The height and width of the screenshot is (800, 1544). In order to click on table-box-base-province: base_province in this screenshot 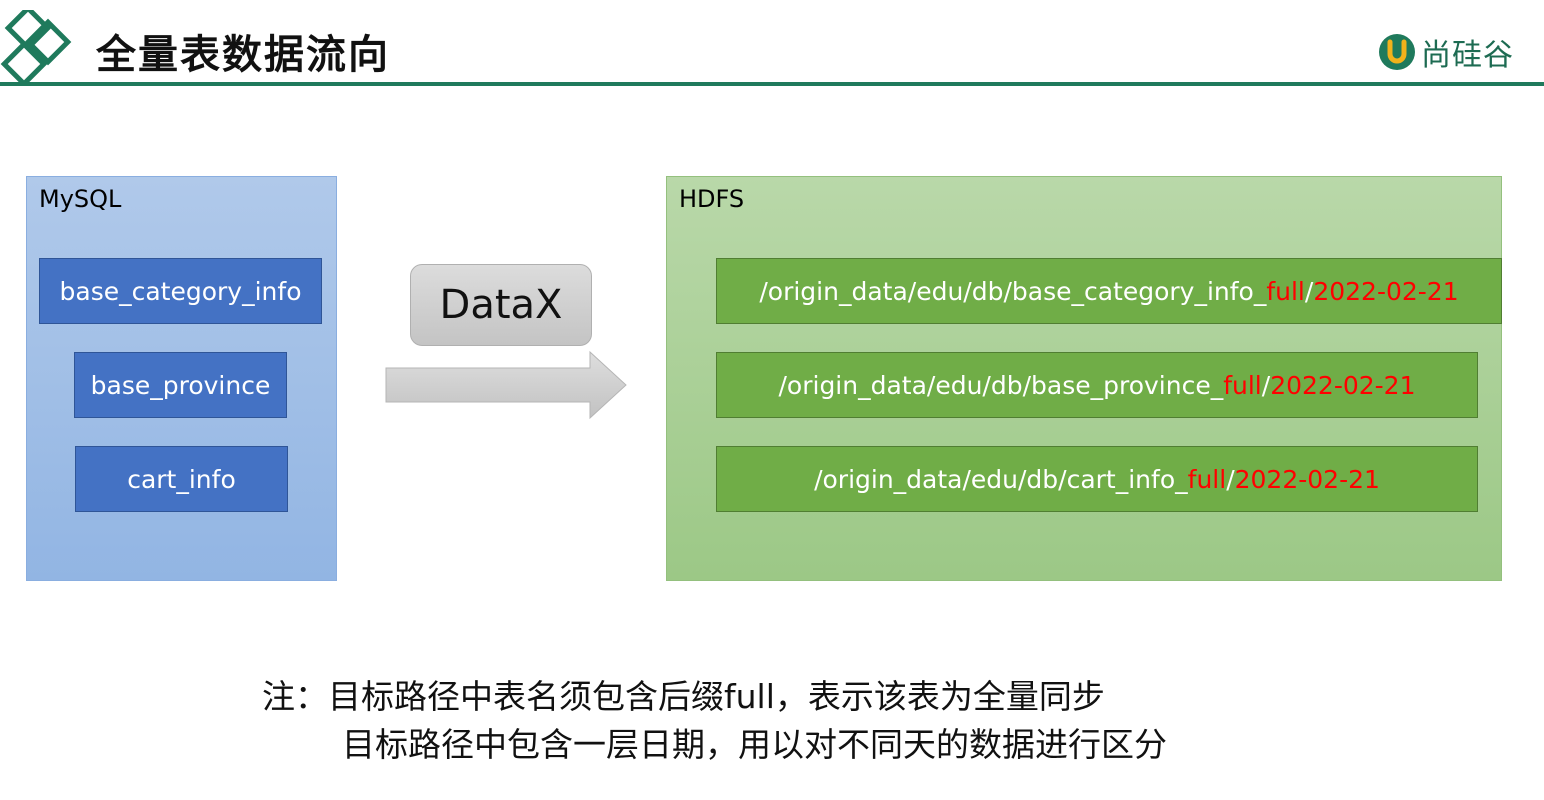, I will do `click(180, 385)`.